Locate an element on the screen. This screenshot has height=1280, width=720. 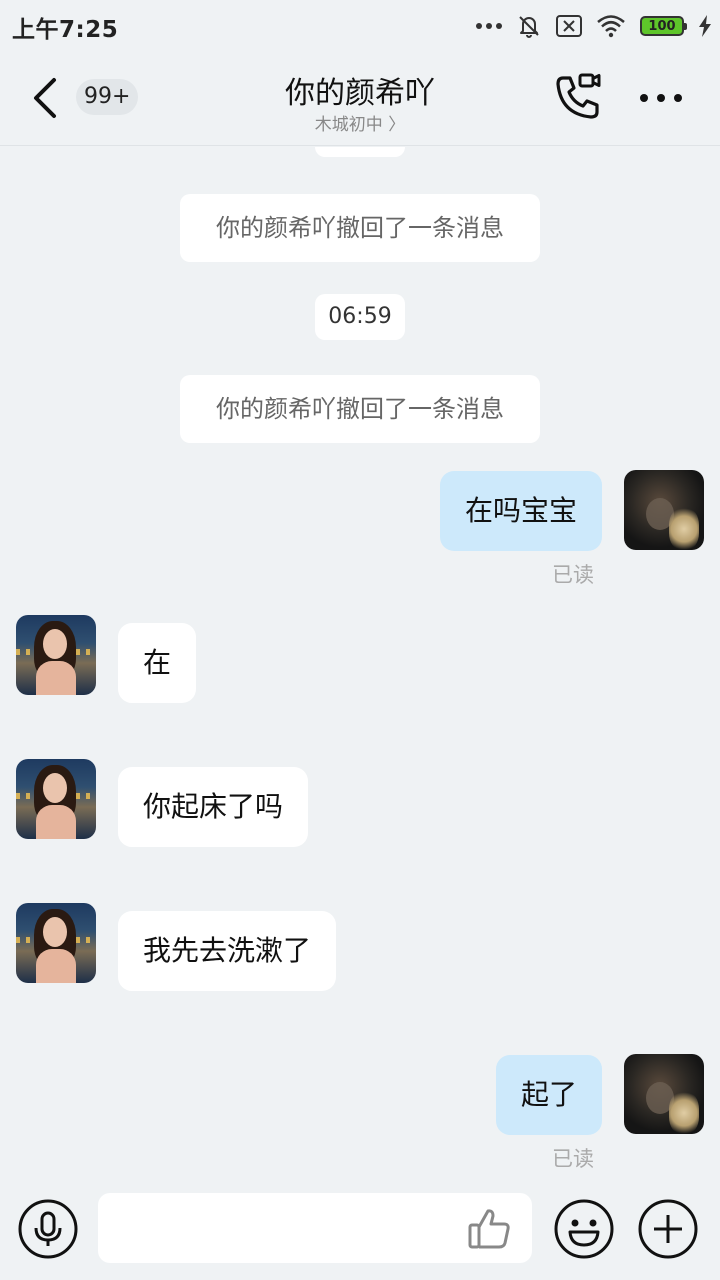
chat-subtitle: 木城初中 〉 is located at coordinates (360, 122).